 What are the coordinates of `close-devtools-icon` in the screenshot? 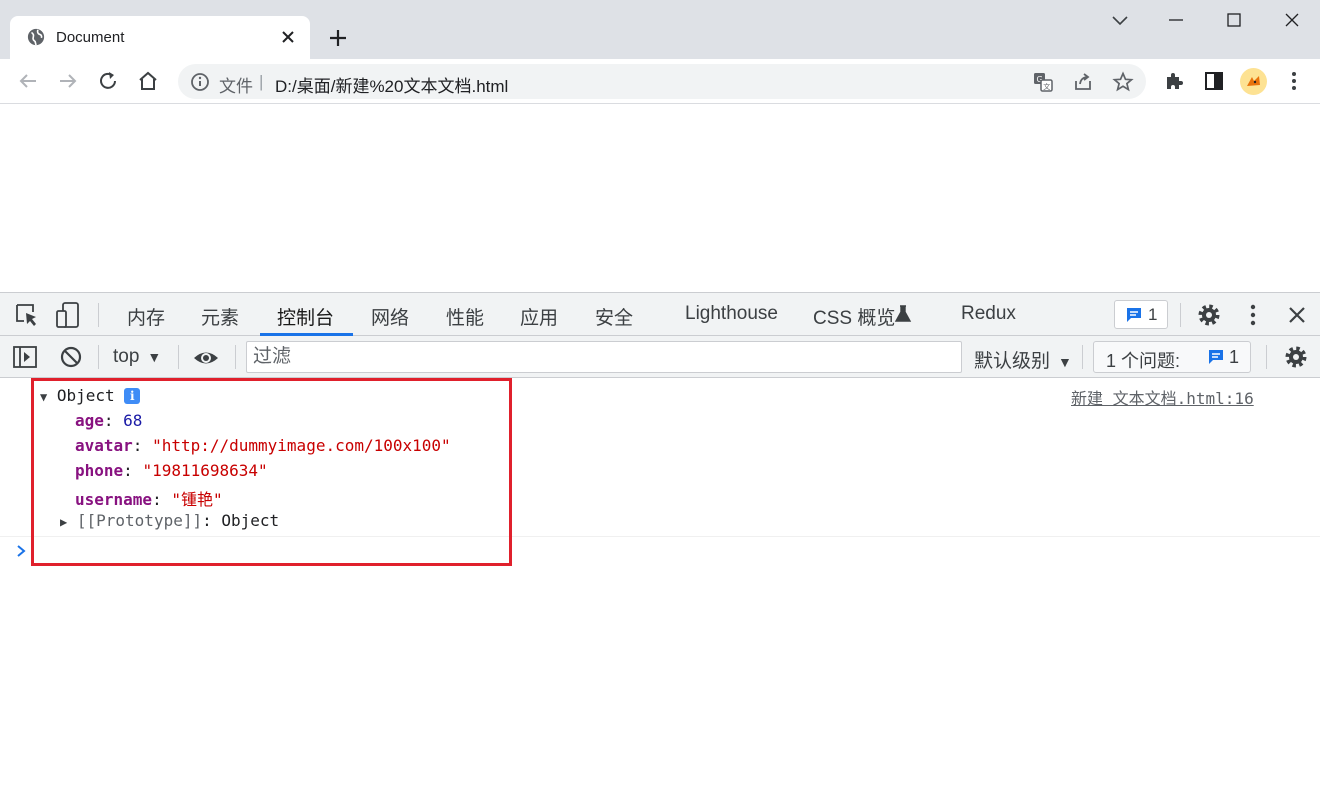 It's located at (1297, 315).